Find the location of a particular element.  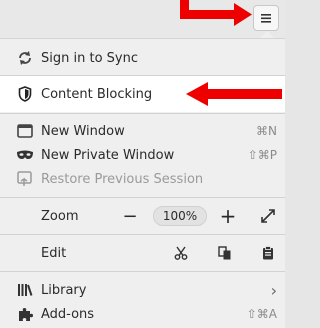

fullscreen-button is located at coordinates (268, 216).